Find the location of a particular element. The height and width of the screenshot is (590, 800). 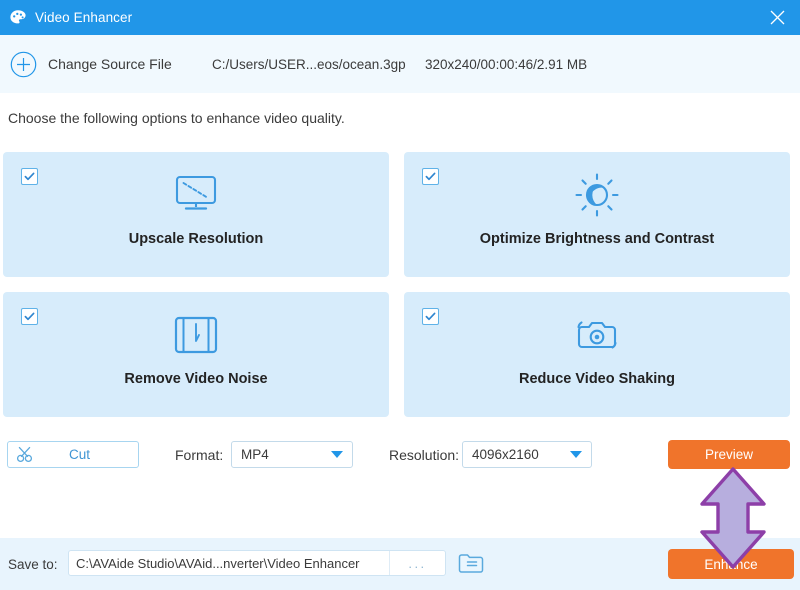

resolution-dropdown: 4096x2160 is located at coordinates (527, 454).